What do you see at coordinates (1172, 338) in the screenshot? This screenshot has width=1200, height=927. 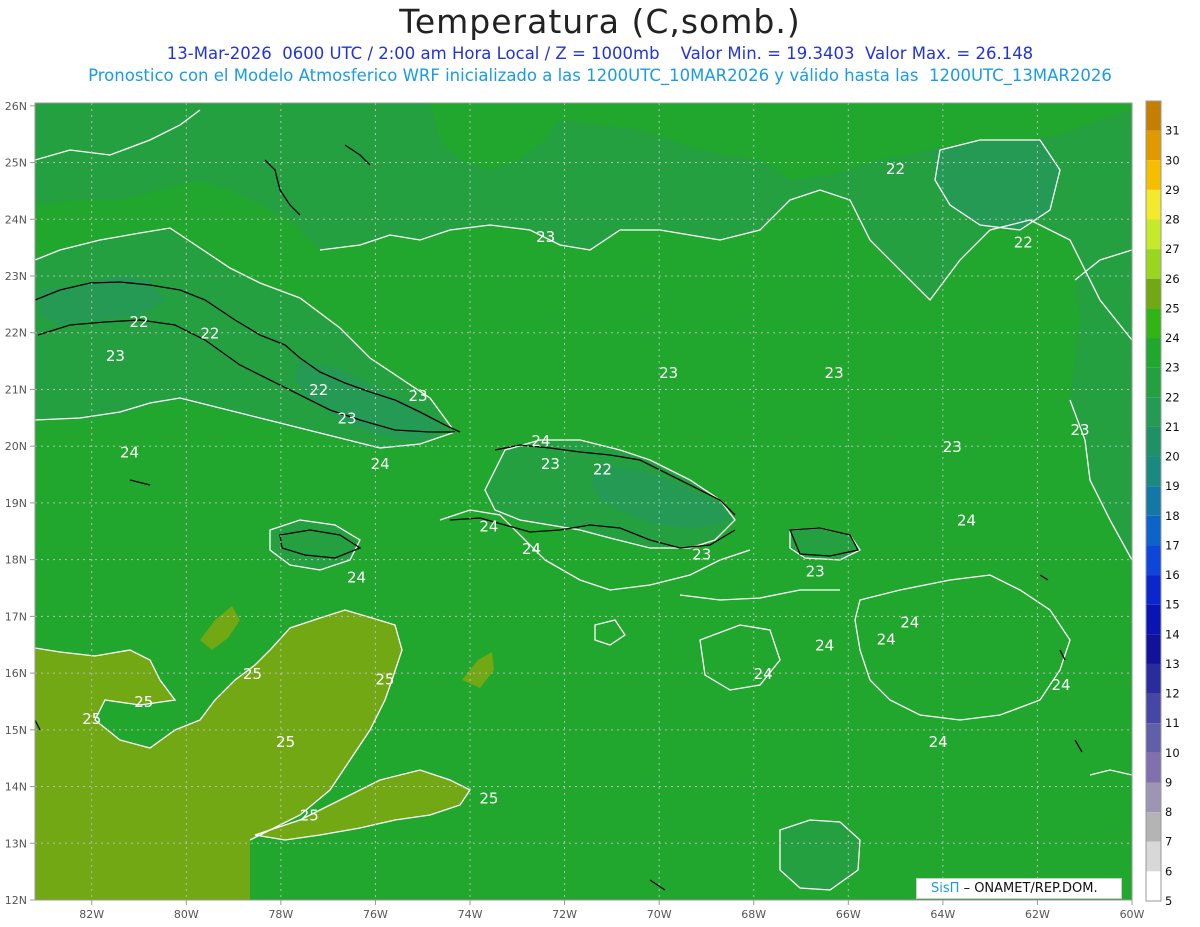 I see `colorbar-level-label: 24` at bounding box center [1172, 338].